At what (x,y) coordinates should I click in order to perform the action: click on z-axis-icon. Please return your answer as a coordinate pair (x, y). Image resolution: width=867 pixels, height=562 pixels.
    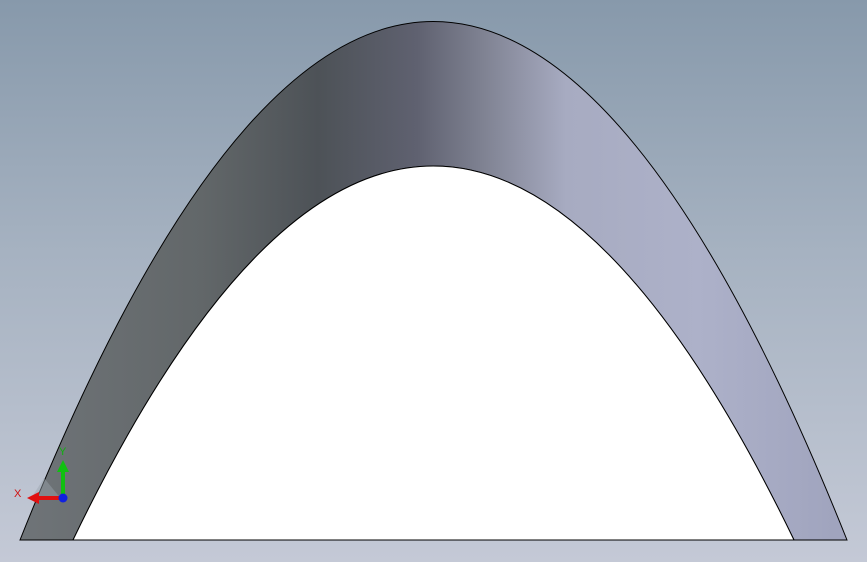
    Looking at the image, I should click on (63, 498).